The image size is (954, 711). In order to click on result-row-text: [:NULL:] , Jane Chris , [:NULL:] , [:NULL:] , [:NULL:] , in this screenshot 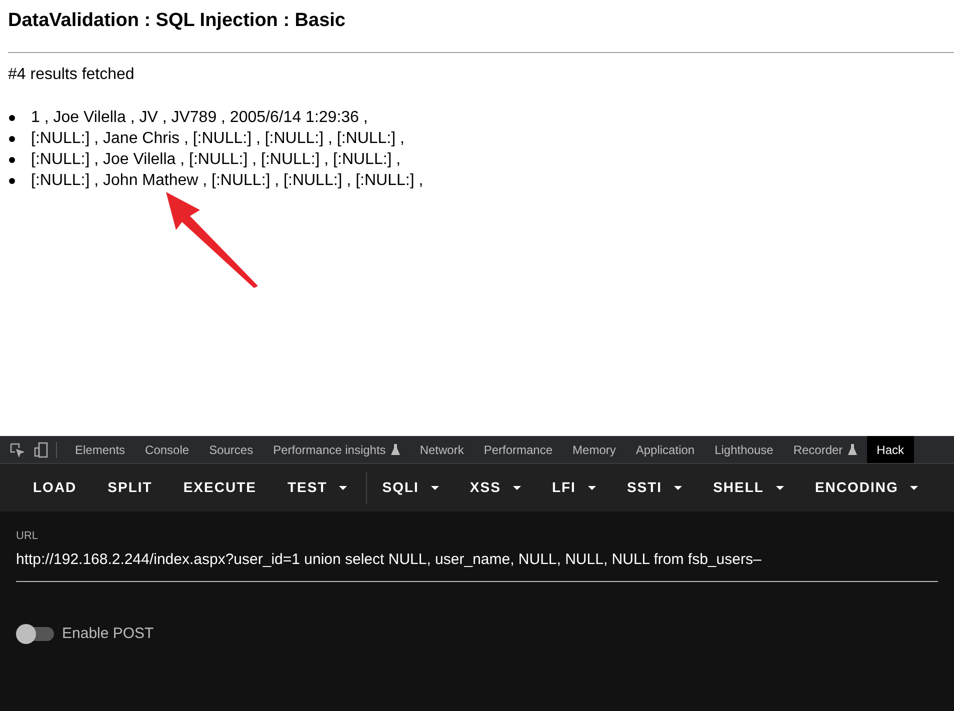, I will do `click(217, 139)`.